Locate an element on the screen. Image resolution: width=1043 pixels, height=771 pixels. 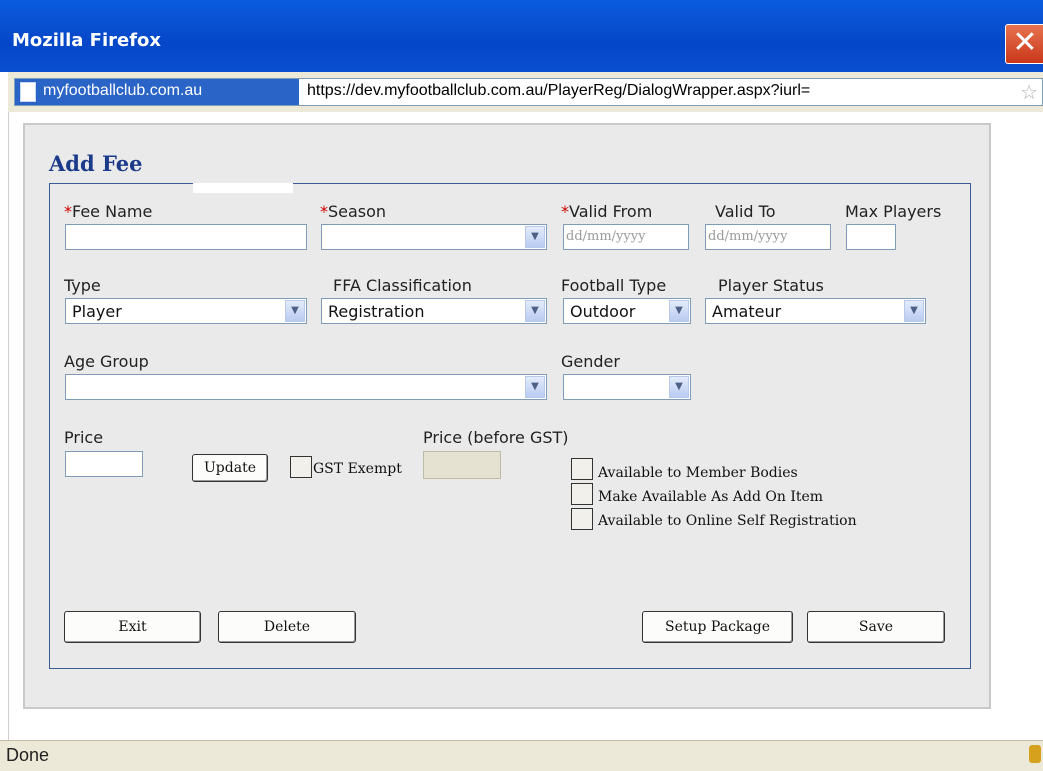
football-type-label: Football Type is located at coordinates (614, 285).